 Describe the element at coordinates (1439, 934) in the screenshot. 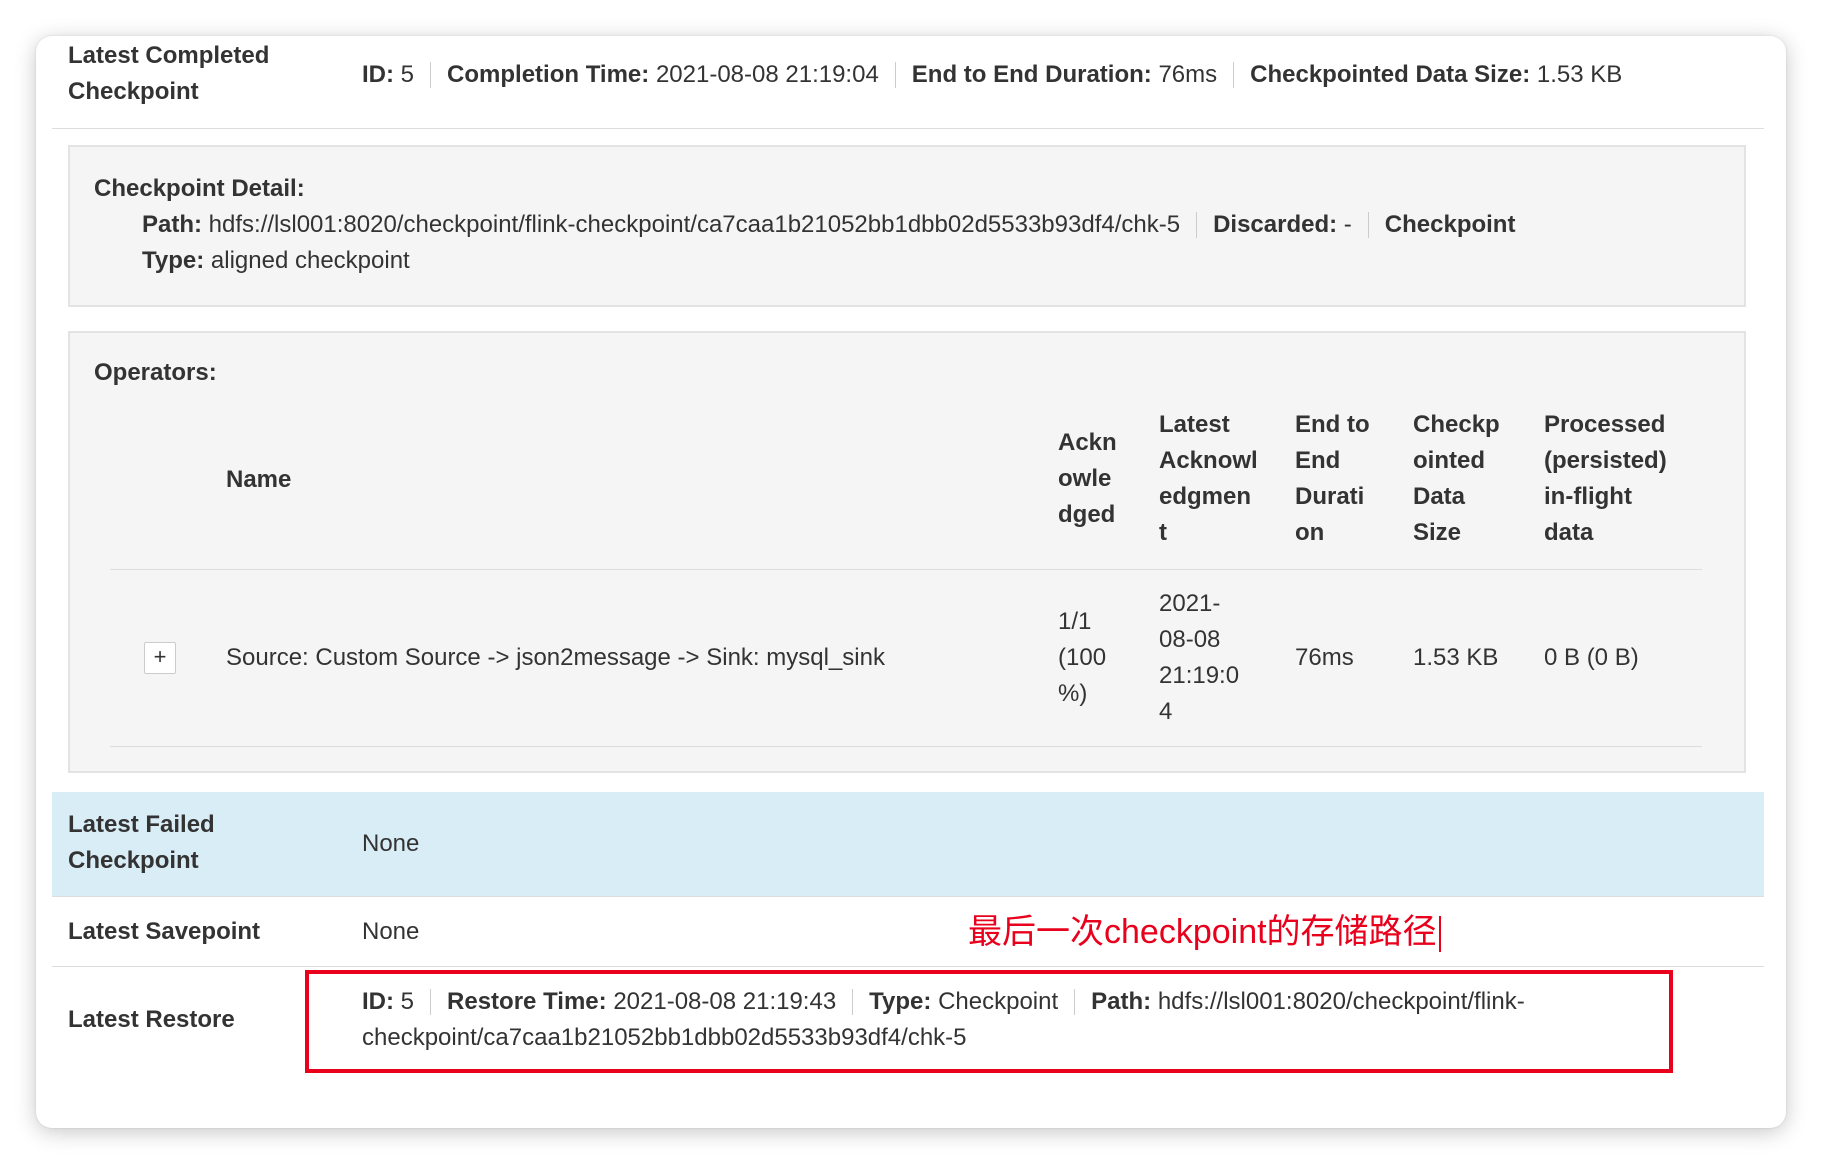

I see `text-caret` at that location.